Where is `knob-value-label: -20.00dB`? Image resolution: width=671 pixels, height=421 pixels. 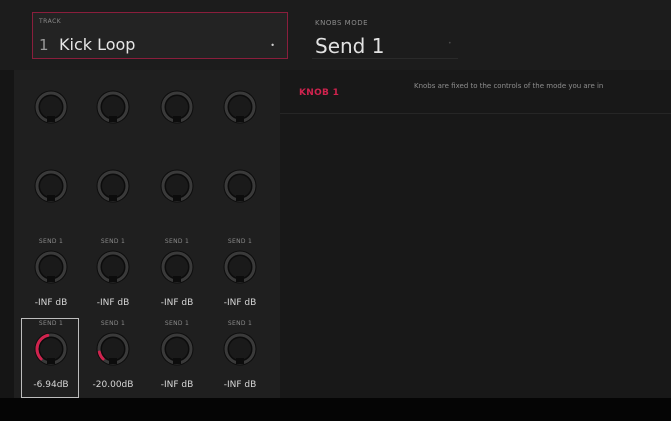
knob-value-label: -20.00dB is located at coordinates (113, 385).